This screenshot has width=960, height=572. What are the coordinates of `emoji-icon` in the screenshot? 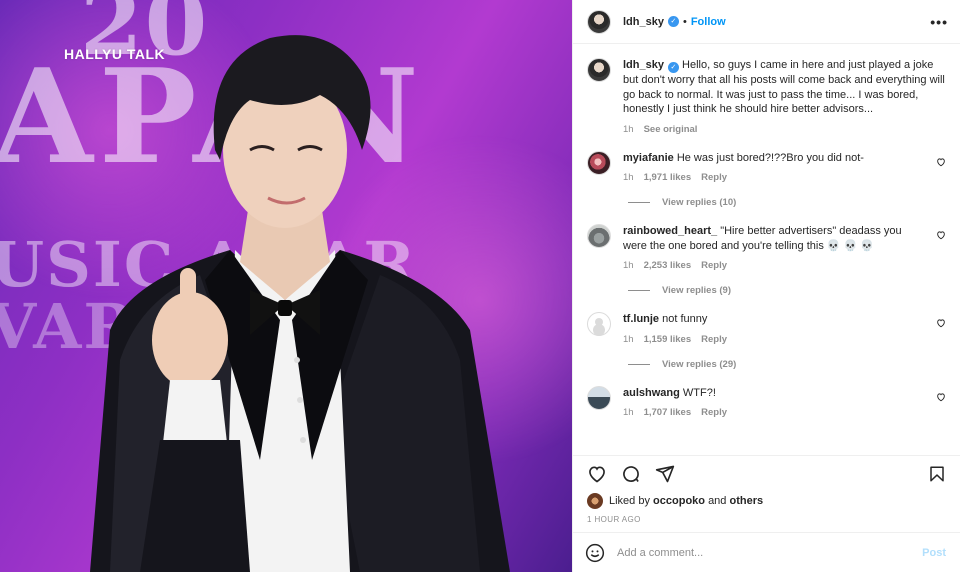 It's located at (595, 553).